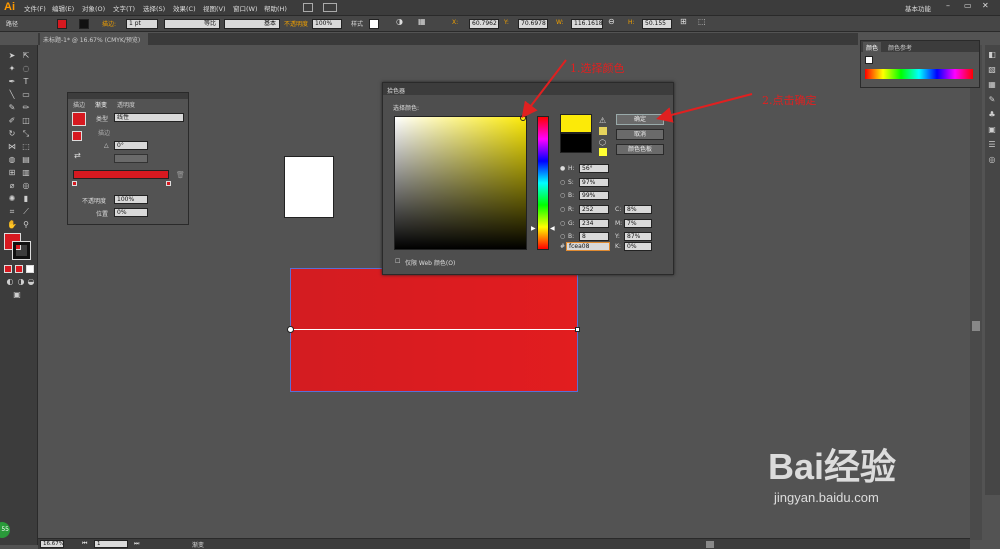 The height and width of the screenshot is (549, 1000). Describe the element at coordinates (111, 544) in the screenshot. I see `artboard-nav-field: 1` at that location.